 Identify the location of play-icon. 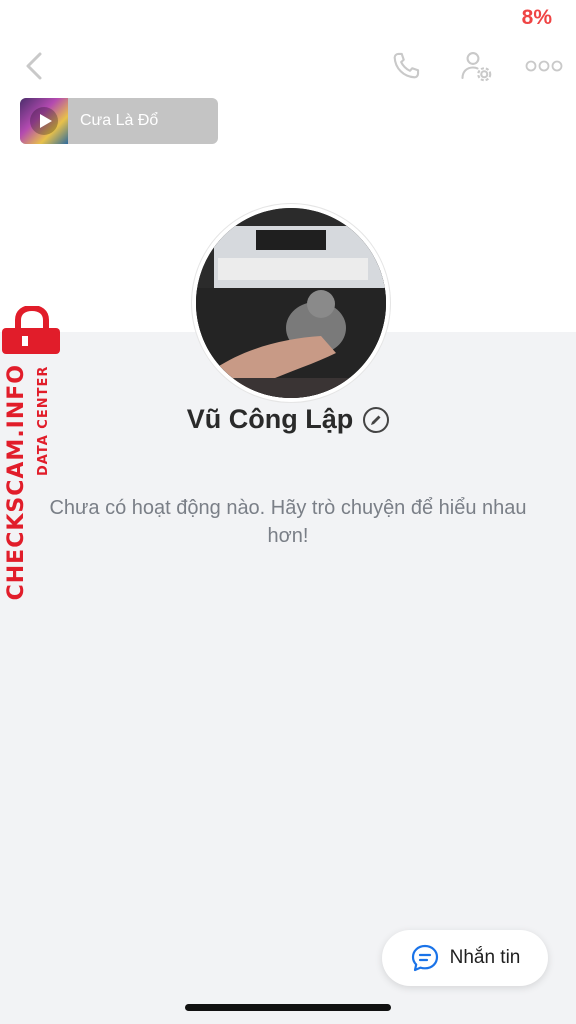
(44, 121).